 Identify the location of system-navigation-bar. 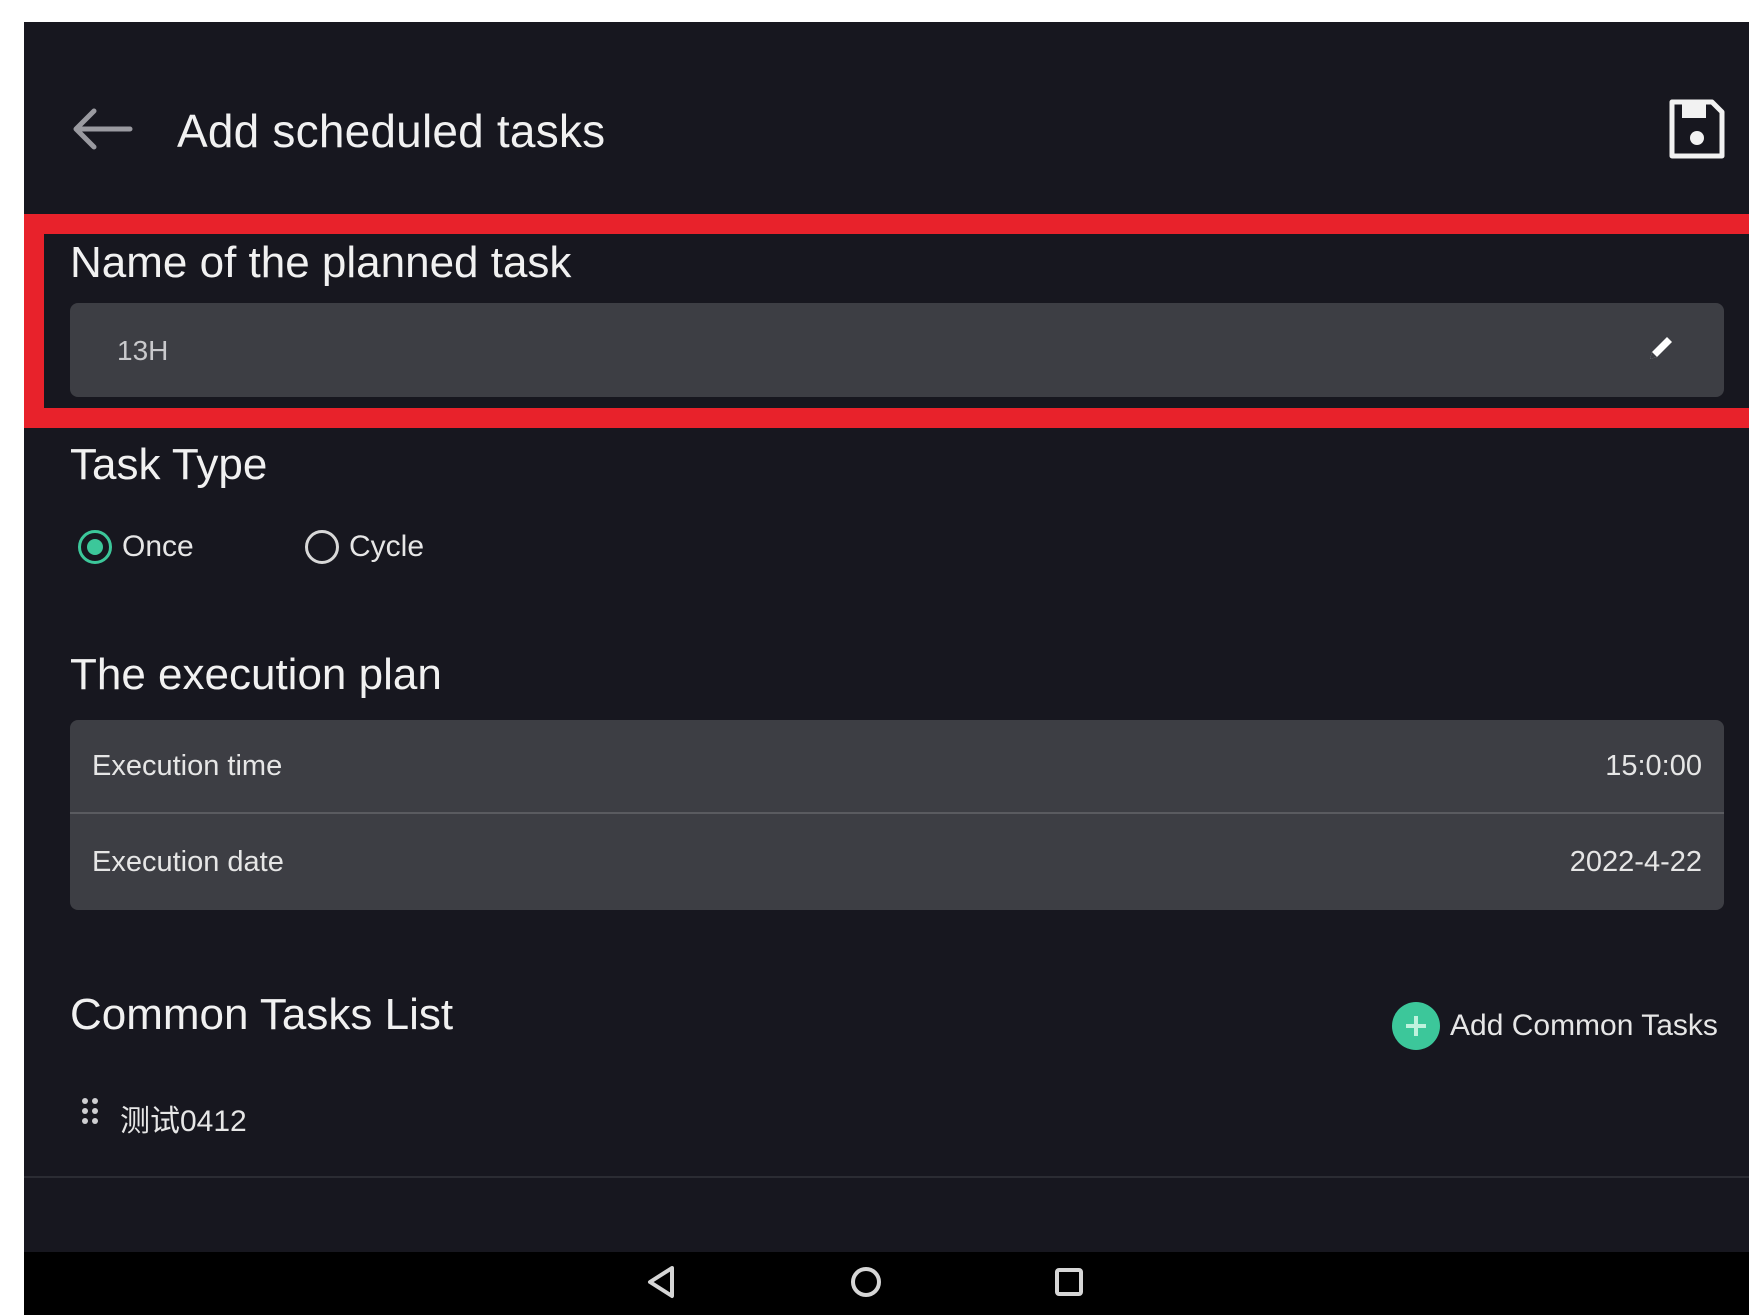
(886, 1283).